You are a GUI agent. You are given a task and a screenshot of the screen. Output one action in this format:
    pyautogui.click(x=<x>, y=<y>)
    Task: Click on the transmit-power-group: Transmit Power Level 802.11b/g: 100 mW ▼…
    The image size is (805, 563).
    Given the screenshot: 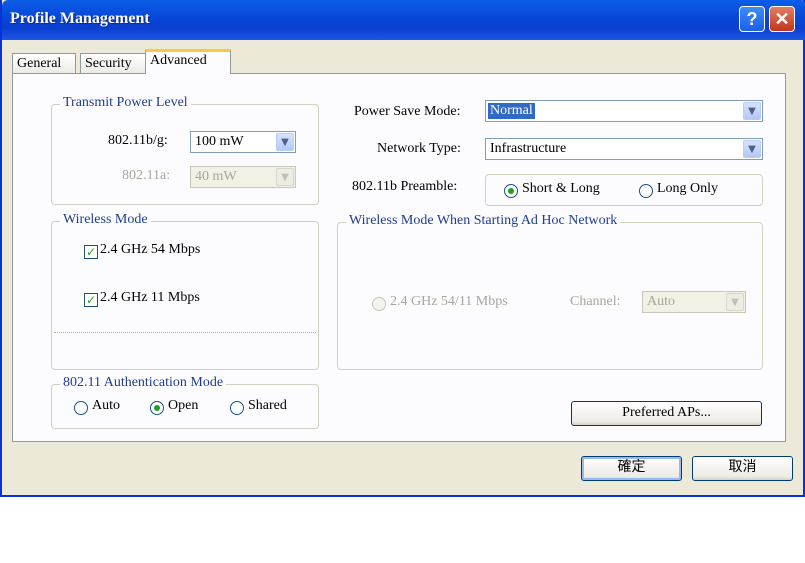 What is the action you would take?
    pyautogui.click(x=185, y=150)
    